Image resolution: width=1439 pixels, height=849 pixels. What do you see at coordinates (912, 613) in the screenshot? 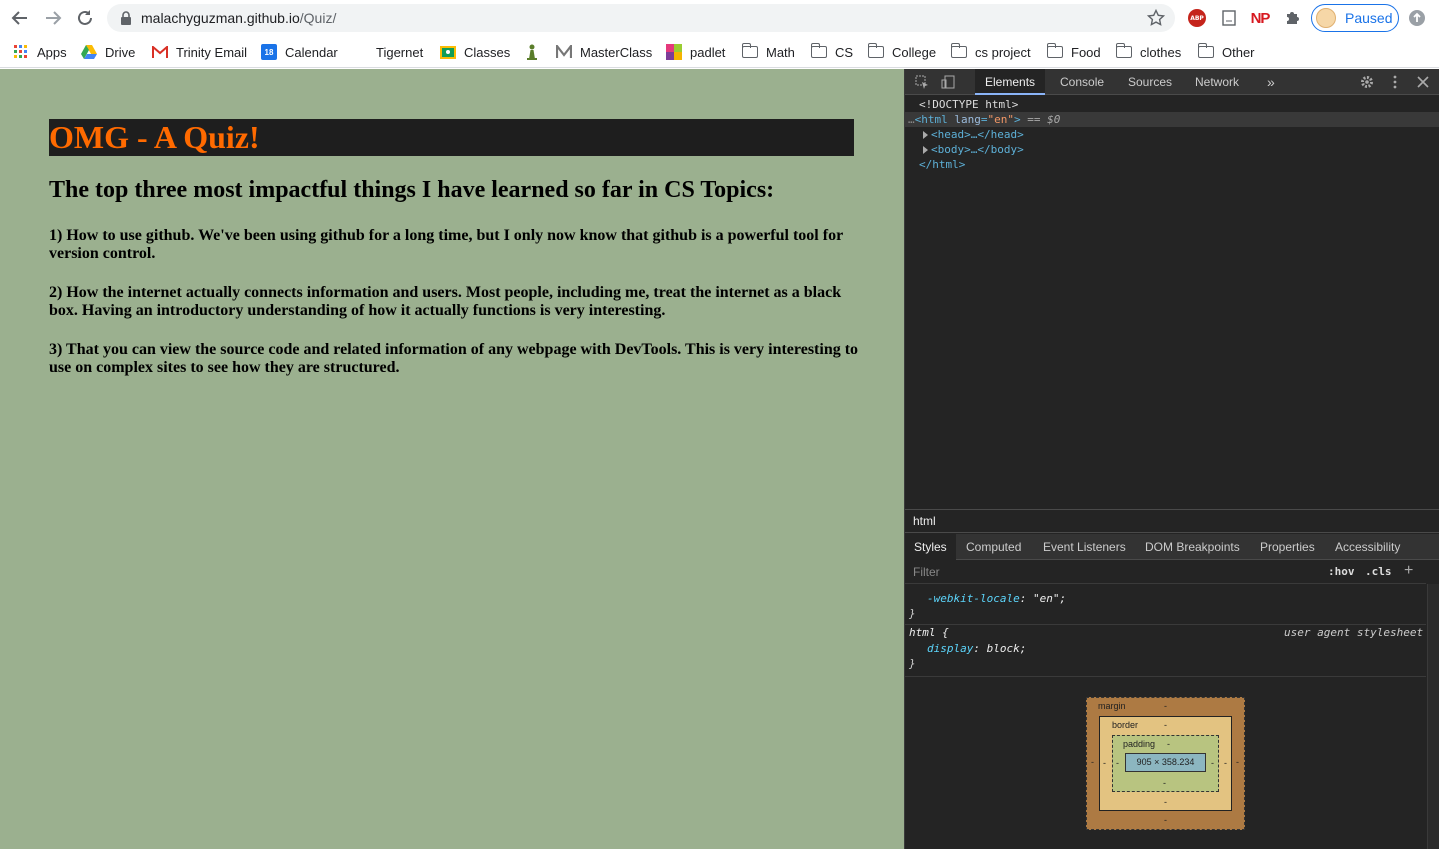
I see `rule-close-brace: }` at bounding box center [912, 613].